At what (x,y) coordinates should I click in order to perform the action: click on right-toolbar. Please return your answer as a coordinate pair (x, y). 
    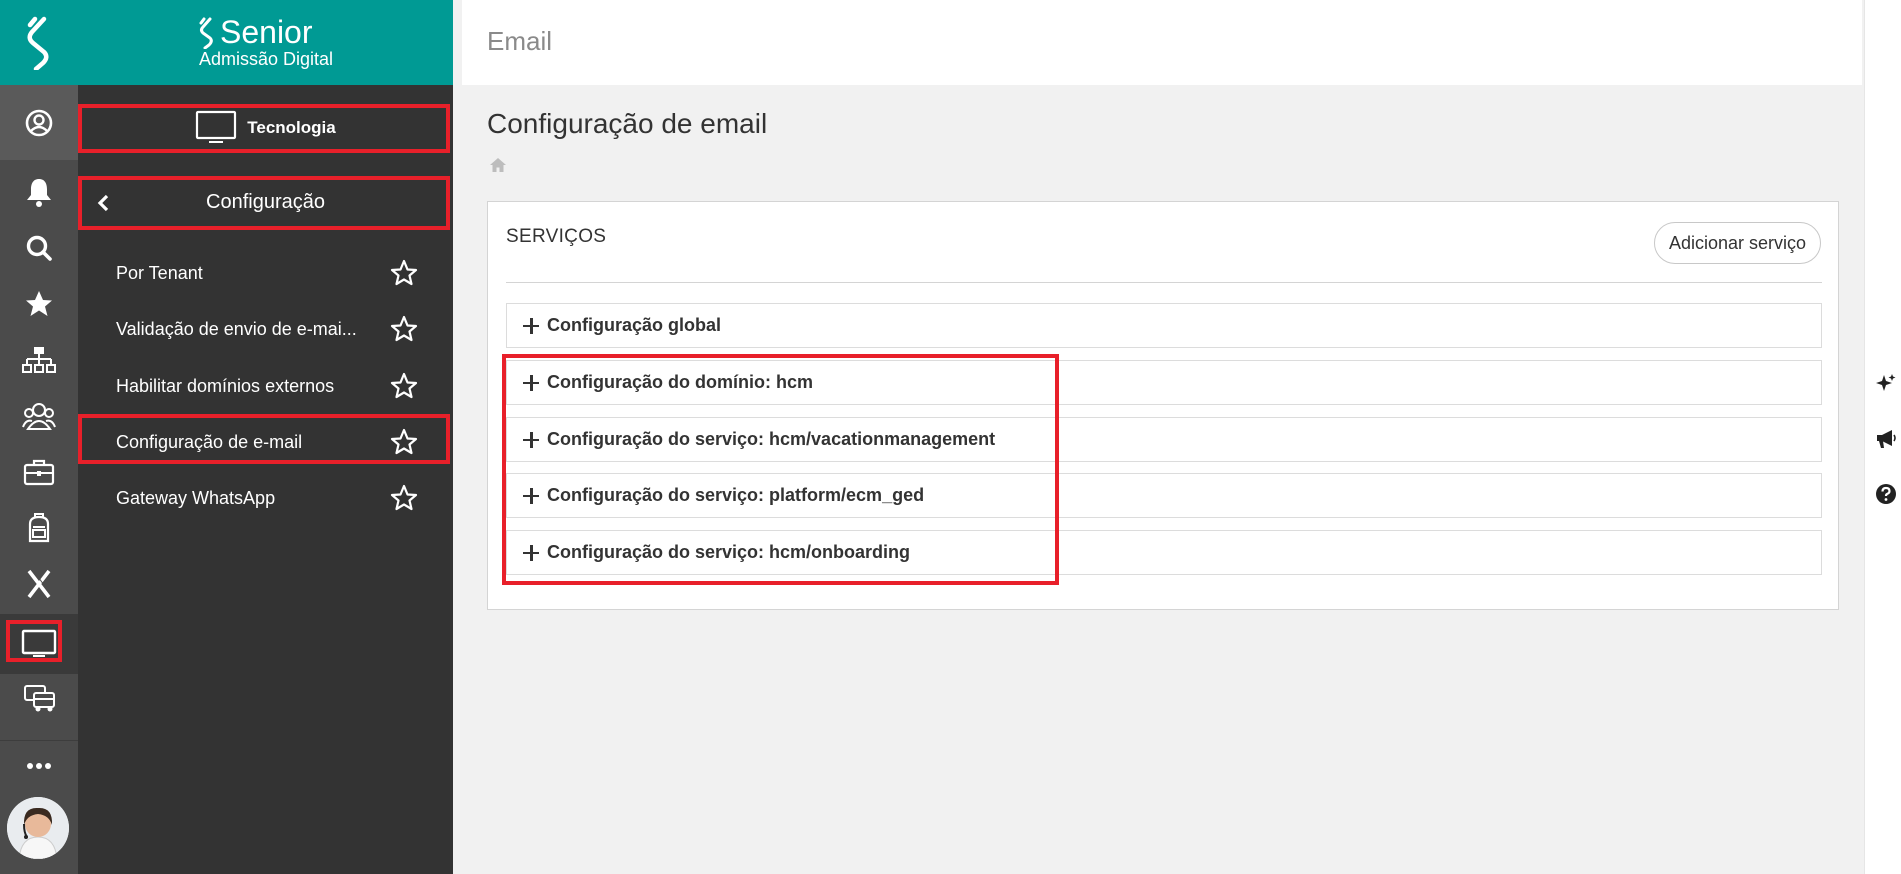
    Looking at the image, I should click on (1882, 437).